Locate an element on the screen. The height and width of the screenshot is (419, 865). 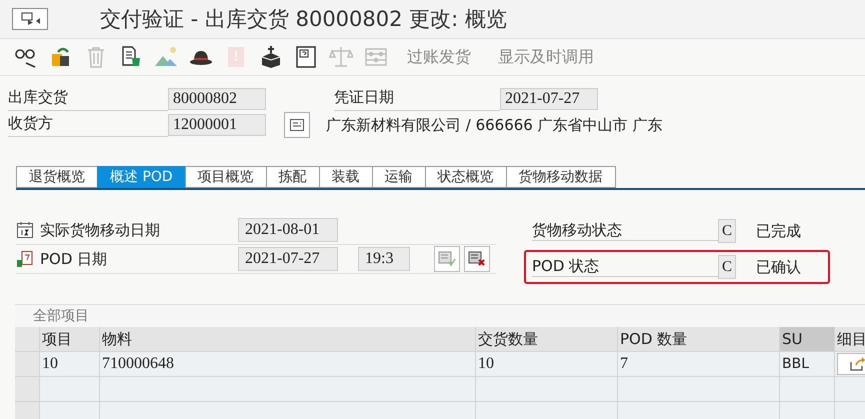
tab: 拣配 is located at coordinates (292, 177).